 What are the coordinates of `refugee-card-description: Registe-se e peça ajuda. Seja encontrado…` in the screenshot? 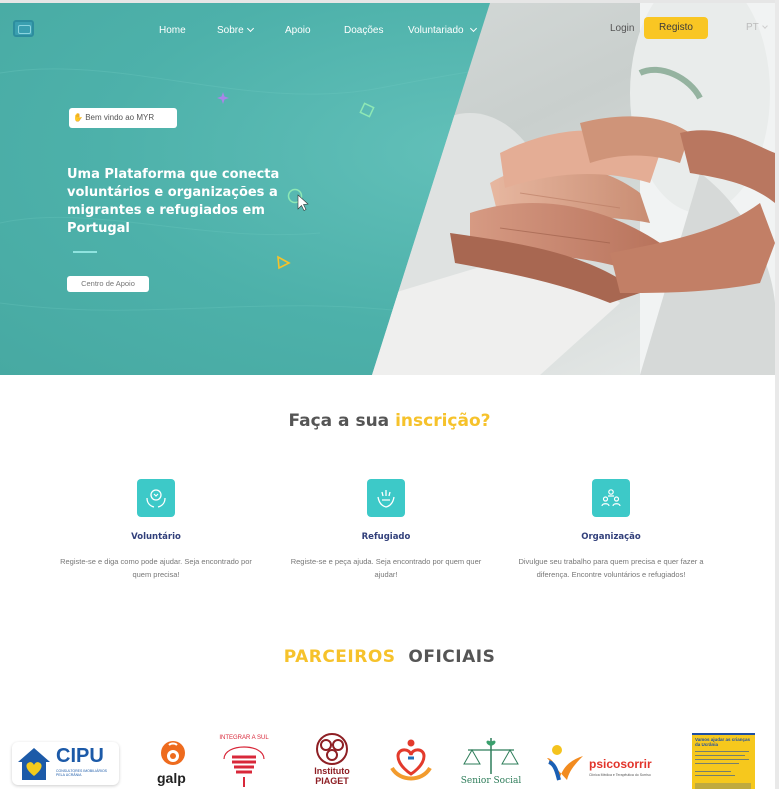 It's located at (386, 568).